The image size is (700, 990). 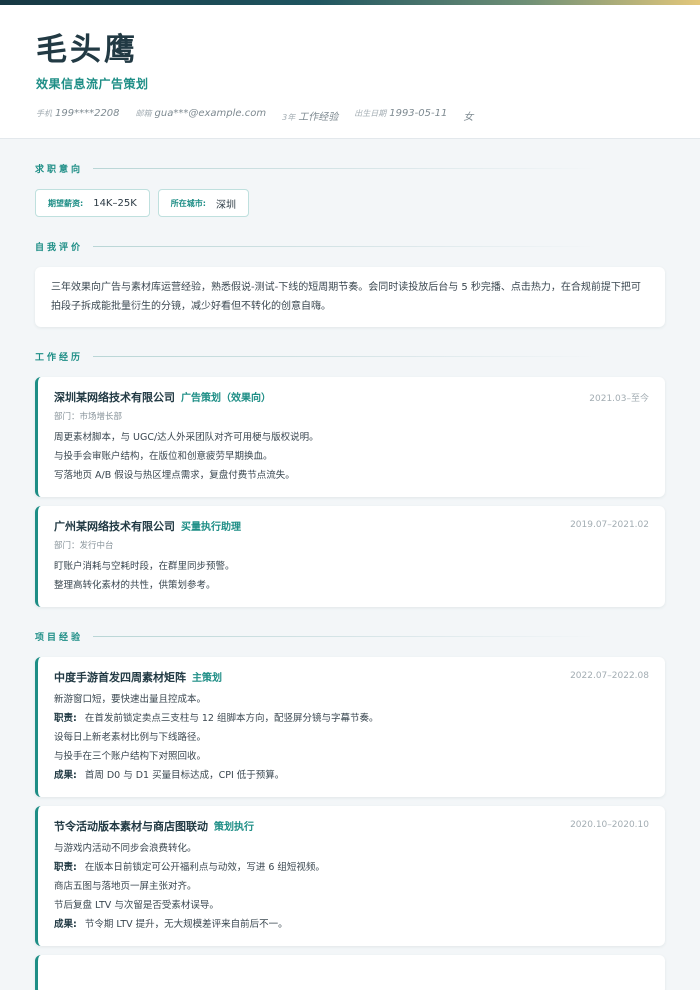 What do you see at coordinates (169, 775) in the screenshot?
I see `project-result: 成果: 首周 D0 与 D1 买量目标达成，CPI 低于预算。` at bounding box center [169, 775].